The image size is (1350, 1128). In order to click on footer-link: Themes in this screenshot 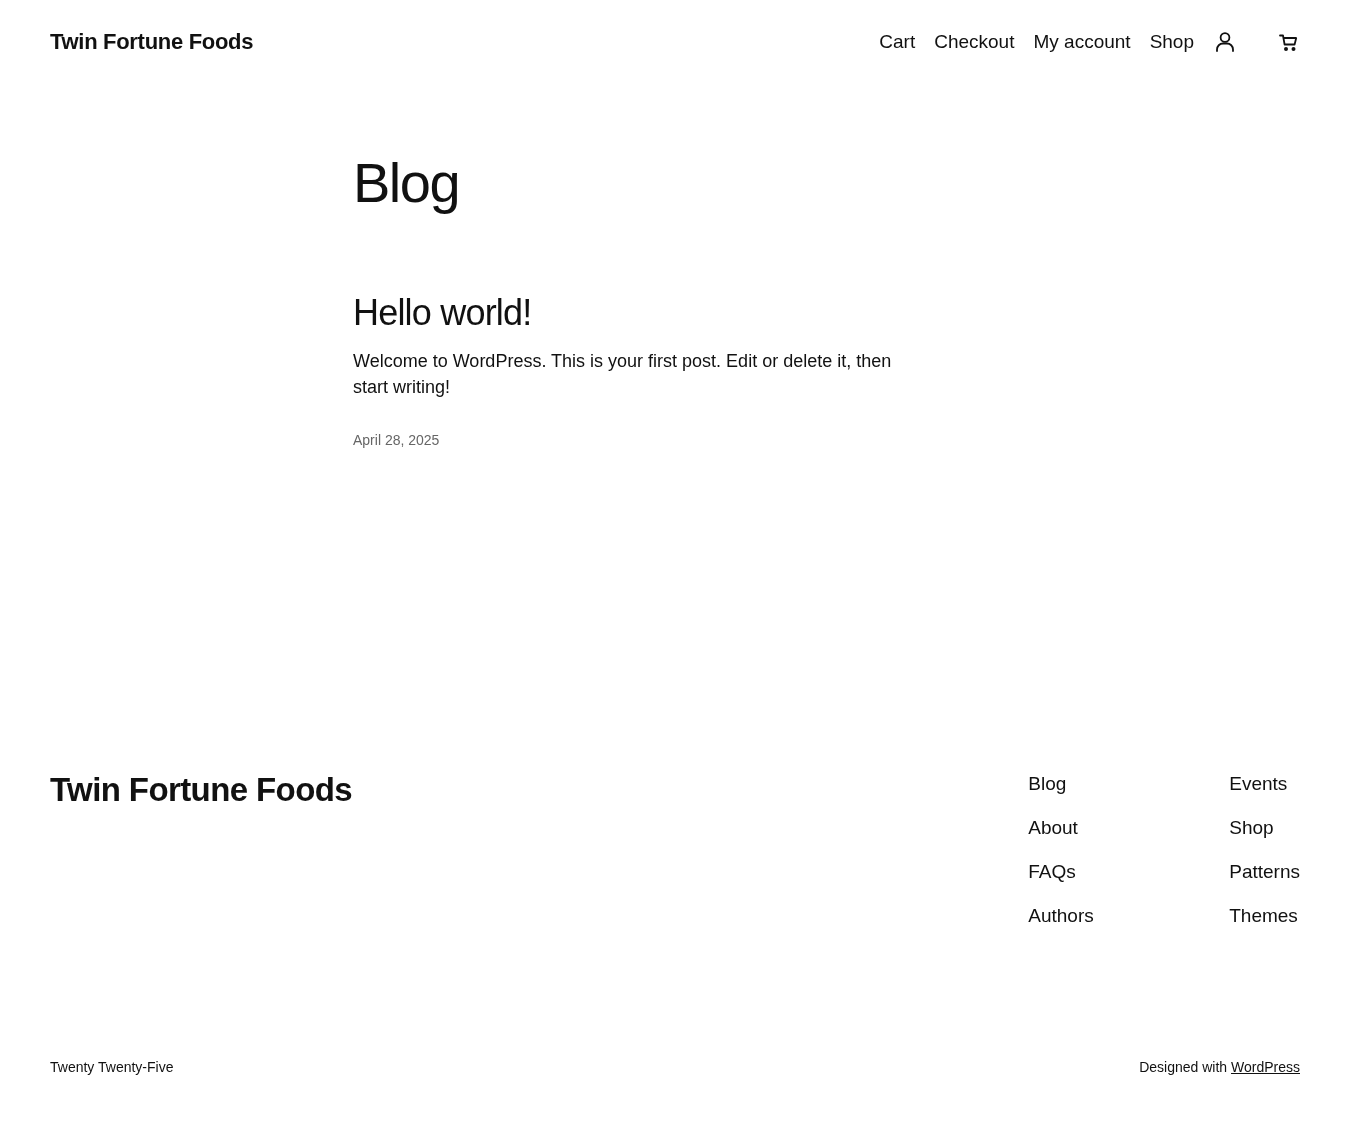, I will do `click(1263, 916)`.